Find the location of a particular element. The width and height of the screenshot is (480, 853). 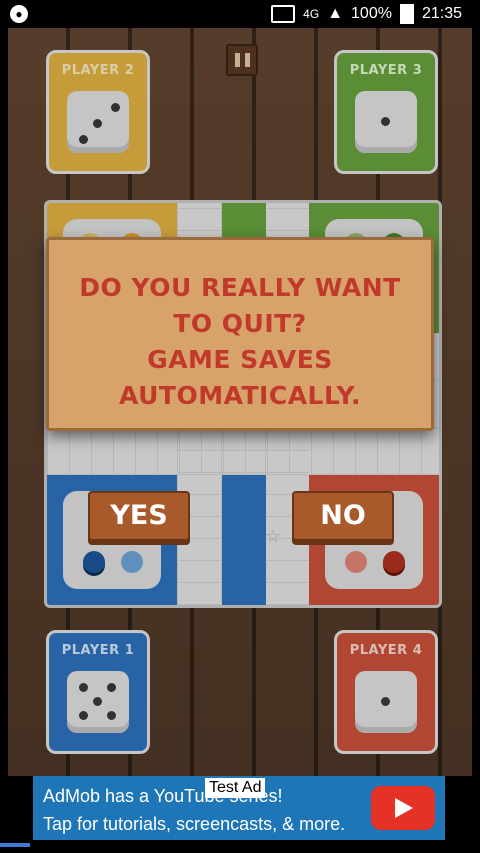

page-progress-indicator is located at coordinates (15, 845).